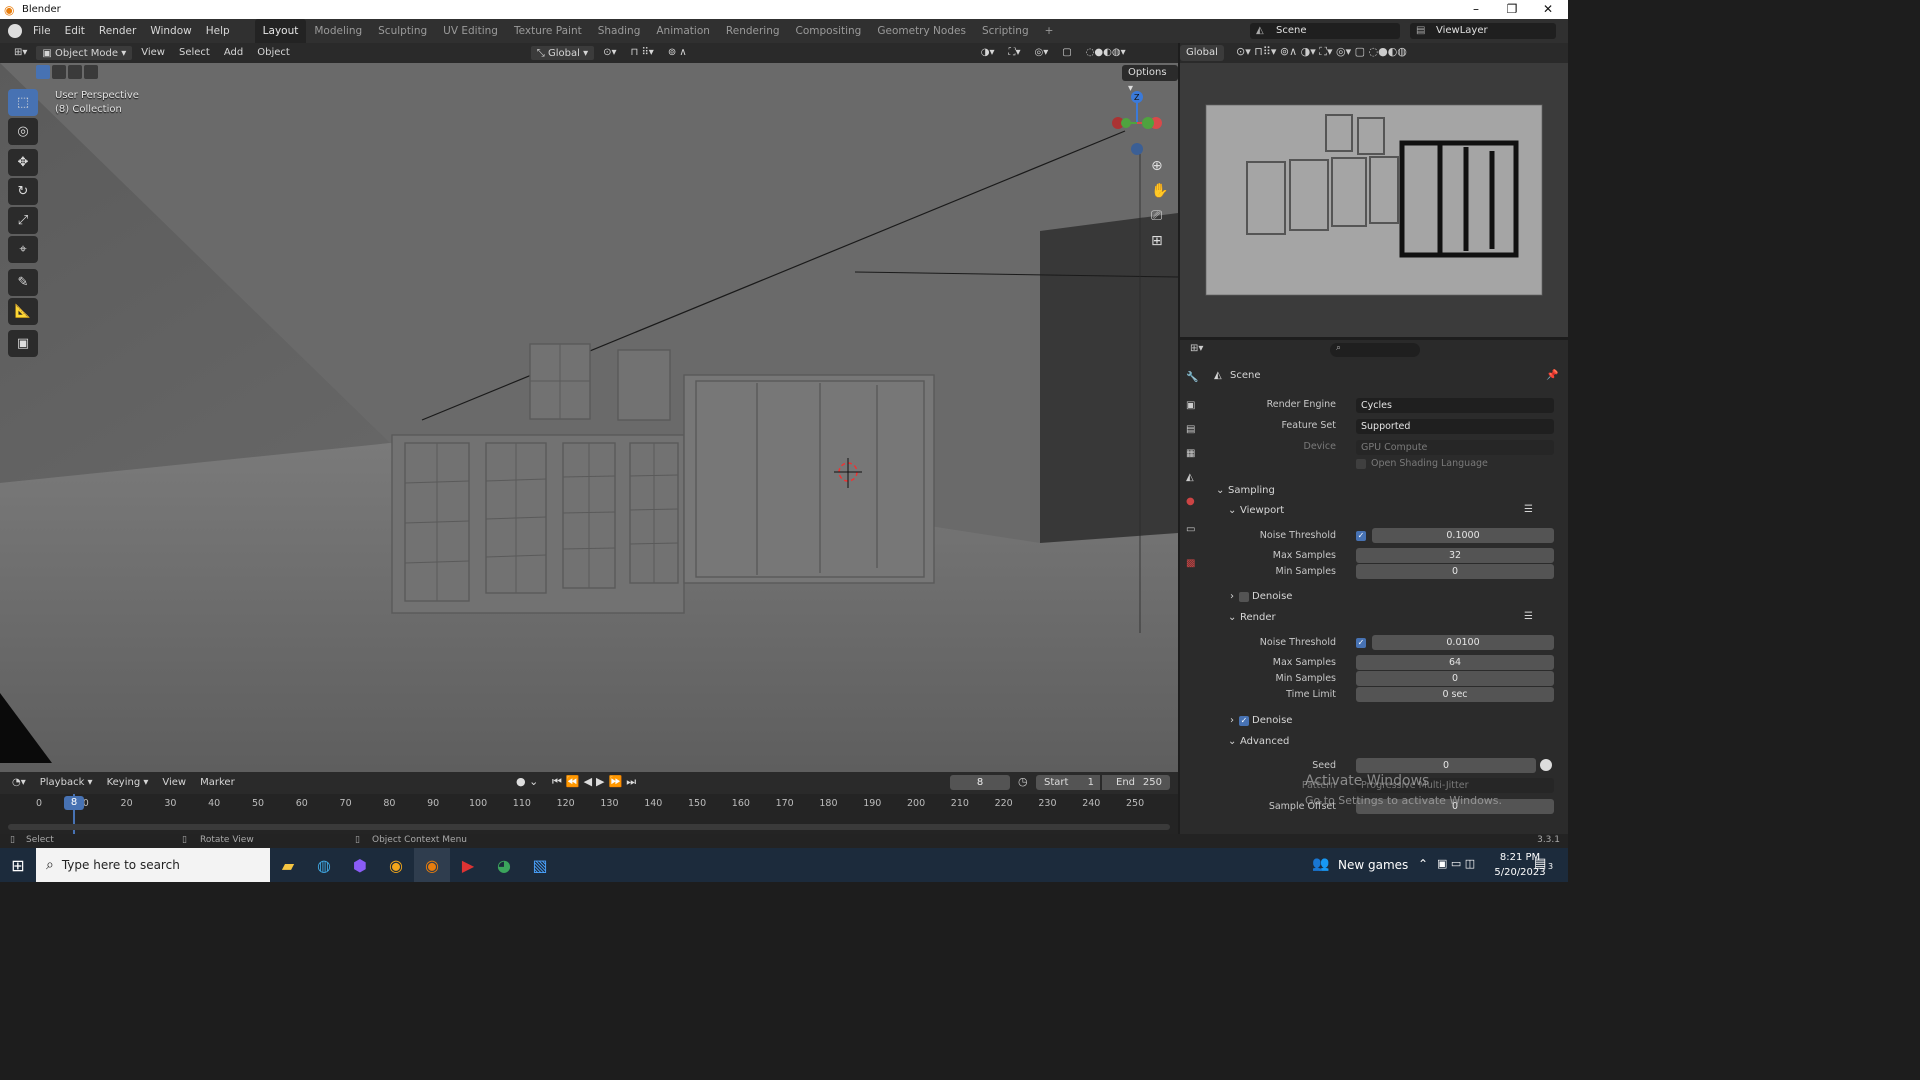 The height and width of the screenshot is (1080, 1920). What do you see at coordinates (19, 783) in the screenshot?
I see `editor-type-icon: ◔▾` at bounding box center [19, 783].